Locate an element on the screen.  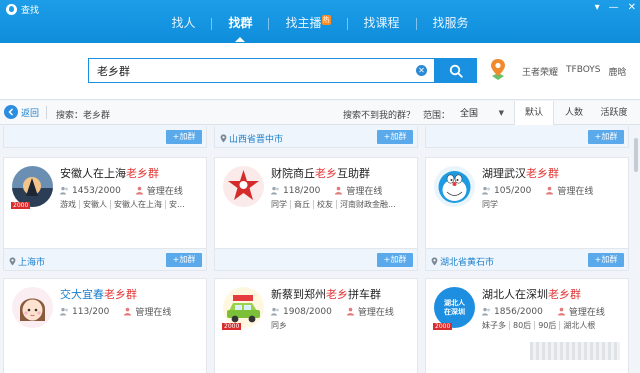
search-input is located at coordinates (249, 70).